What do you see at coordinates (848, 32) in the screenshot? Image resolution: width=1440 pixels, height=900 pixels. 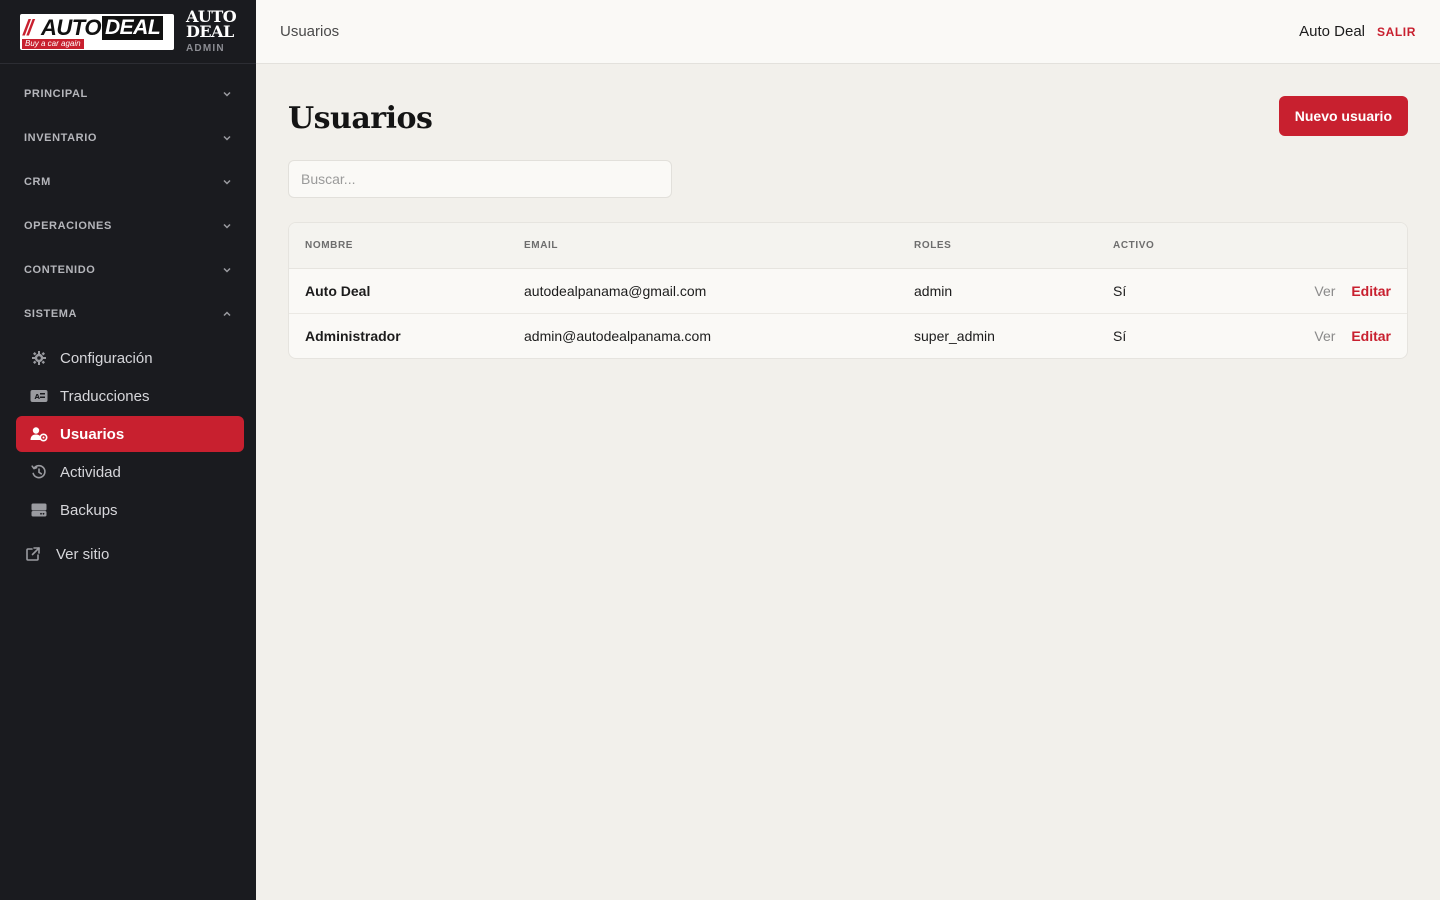 I see `topbar: Usuarios Auto Deal SALIR` at bounding box center [848, 32].